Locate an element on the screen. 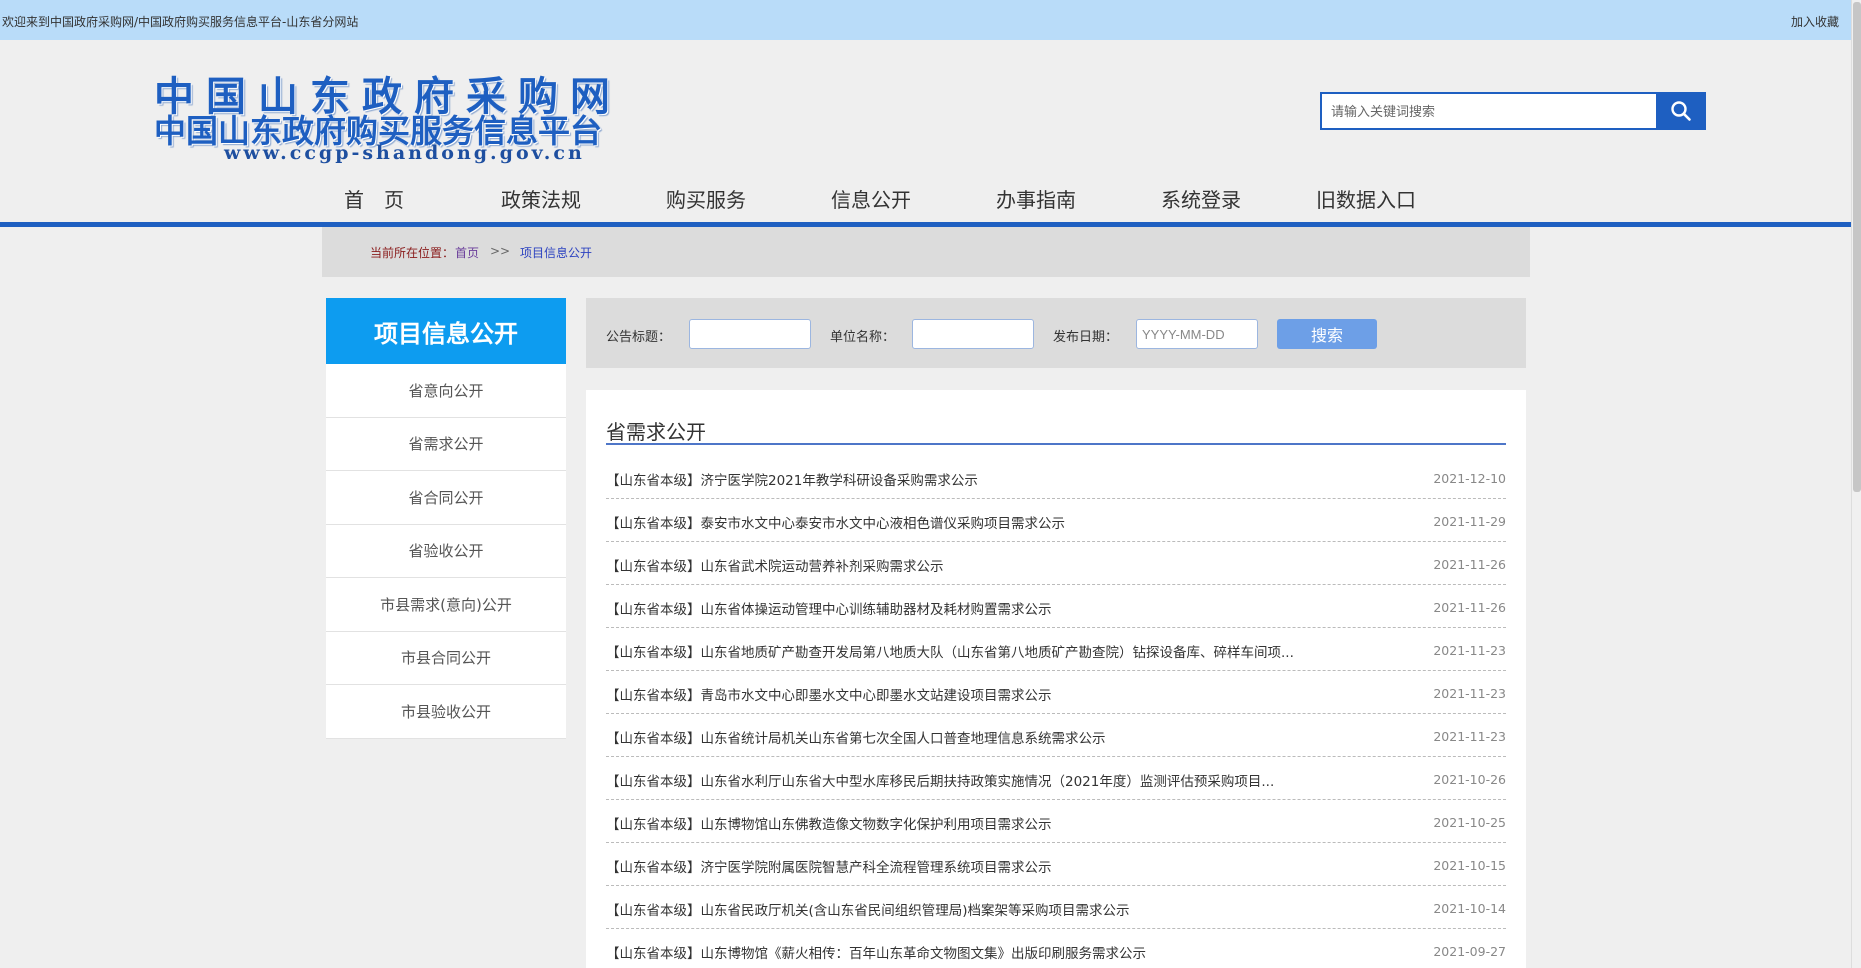  scrollbar-thumb is located at coordinates (1857, 247).